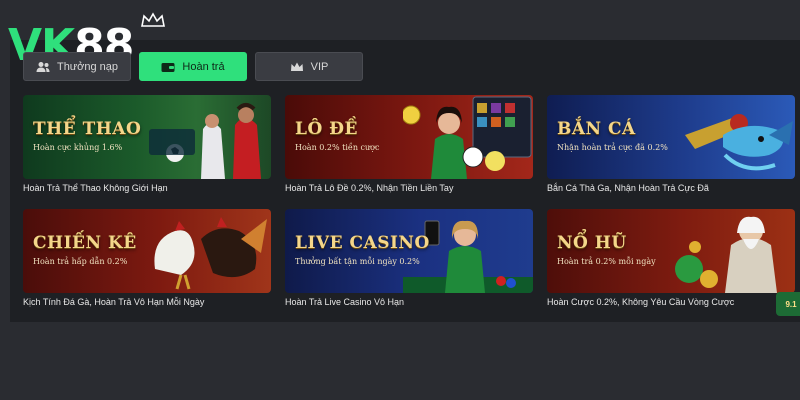 This screenshot has width=800, height=400. Describe the element at coordinates (592, 243) in the screenshot. I see `card-title: NỔ HŨ` at that location.